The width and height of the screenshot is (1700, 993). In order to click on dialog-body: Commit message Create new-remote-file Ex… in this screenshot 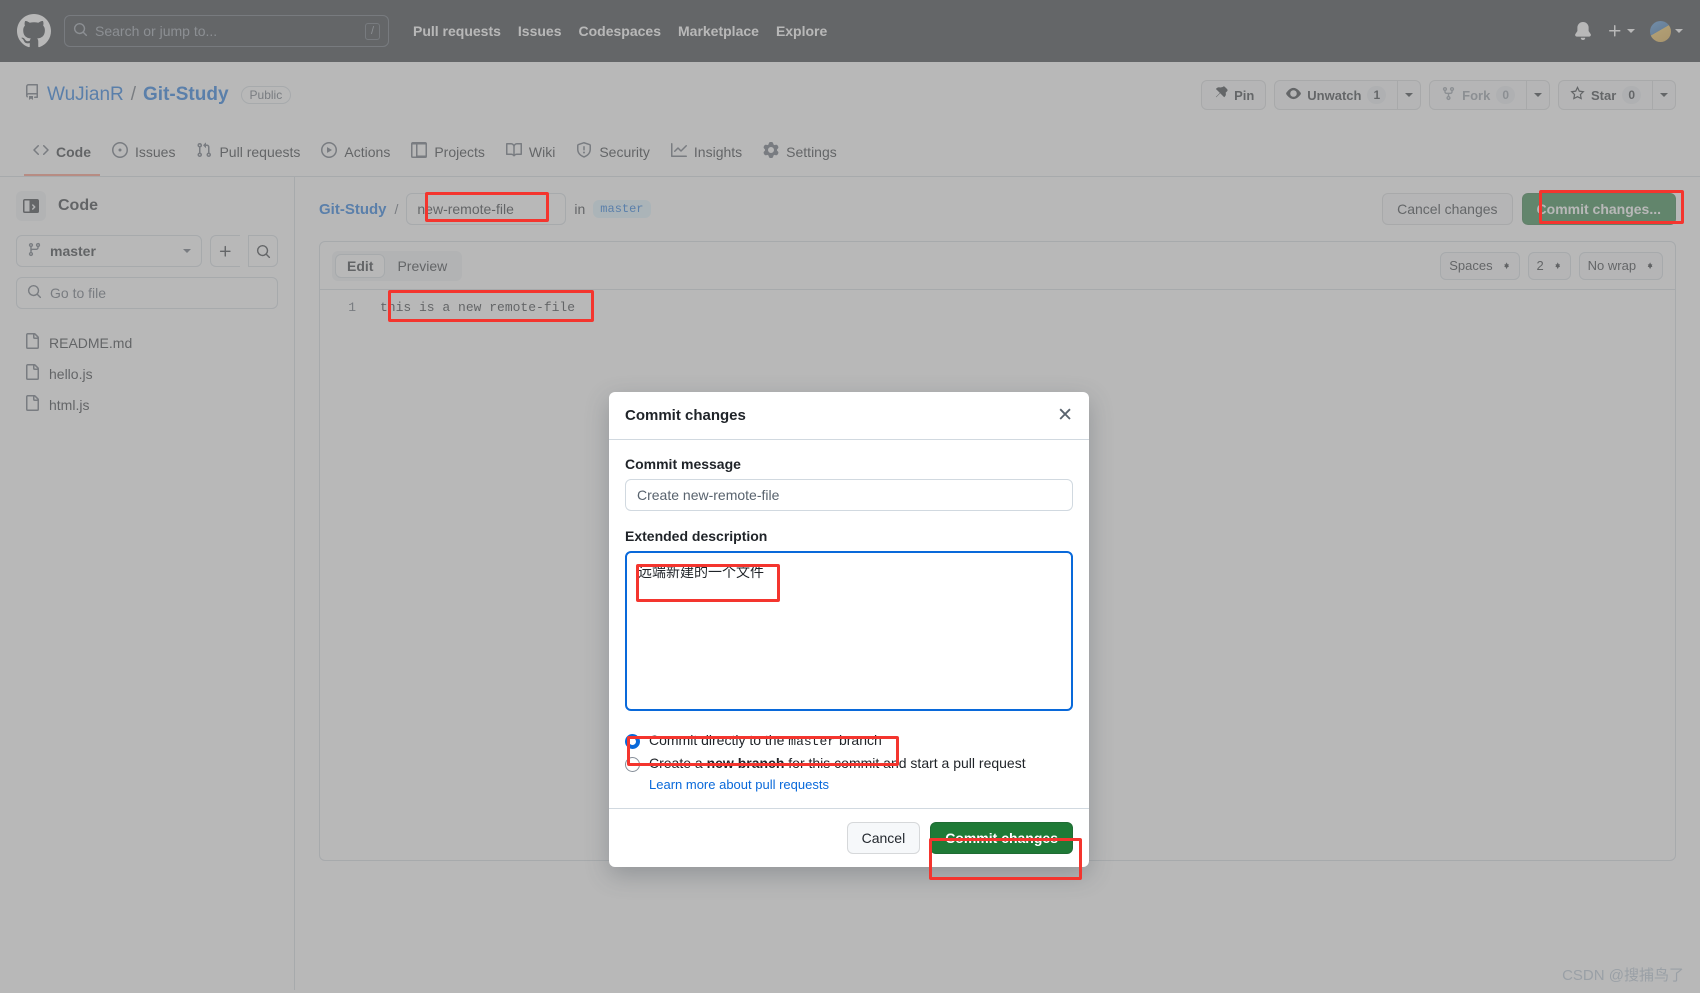, I will do `click(849, 624)`.